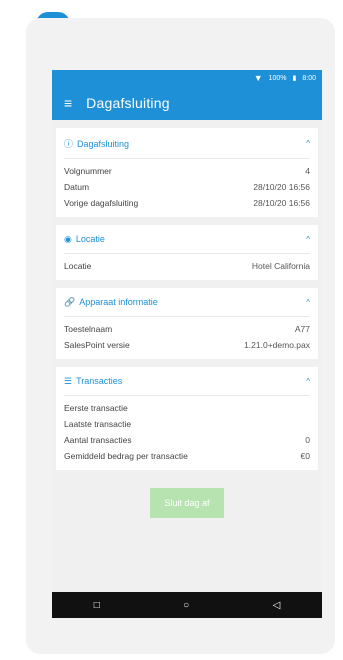 This screenshot has width=343, height=660. I want to click on row-value: €0, so click(305, 456).